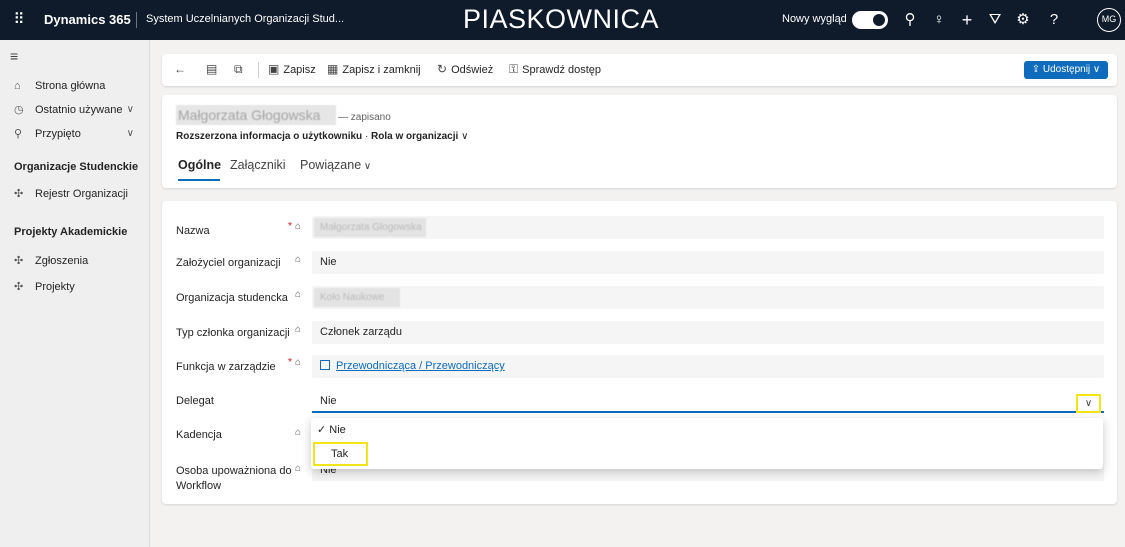 Image resolution: width=1125 pixels, height=547 pixels. What do you see at coordinates (14, 56) in the screenshot?
I see `hamburger-icon: ≡` at bounding box center [14, 56].